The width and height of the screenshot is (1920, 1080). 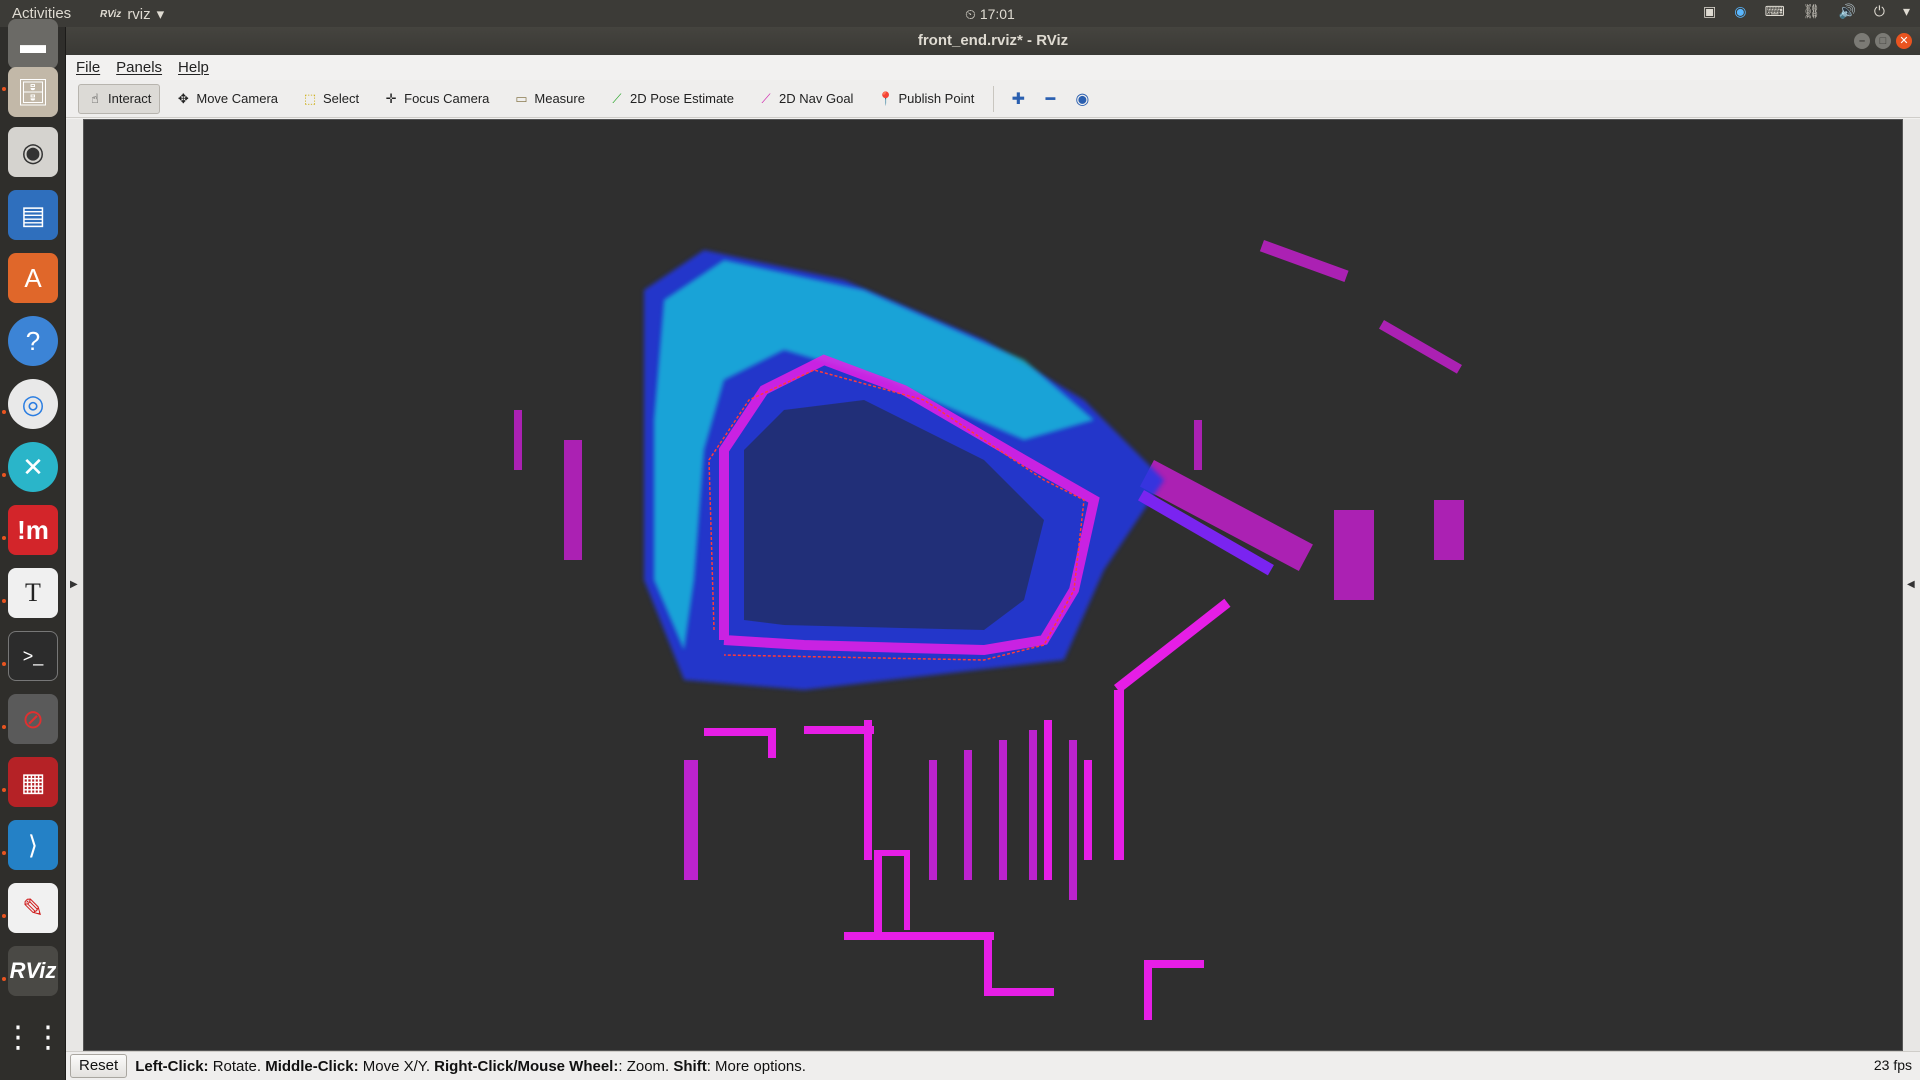 I want to click on hint-more: : More options., so click(x=756, y=1066).